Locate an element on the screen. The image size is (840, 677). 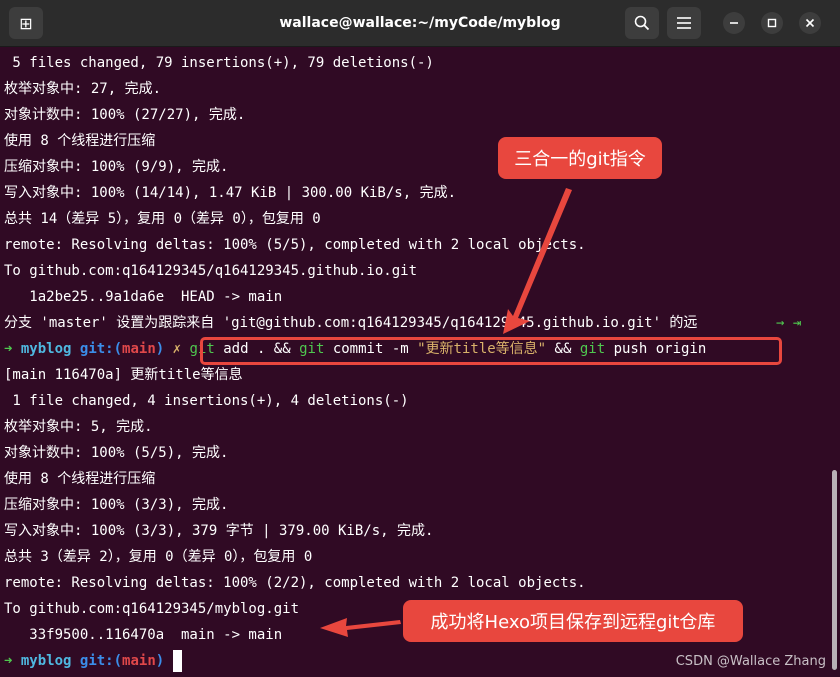
watermark: CSDN @Wallace Zhang is located at coordinates (750, 661).